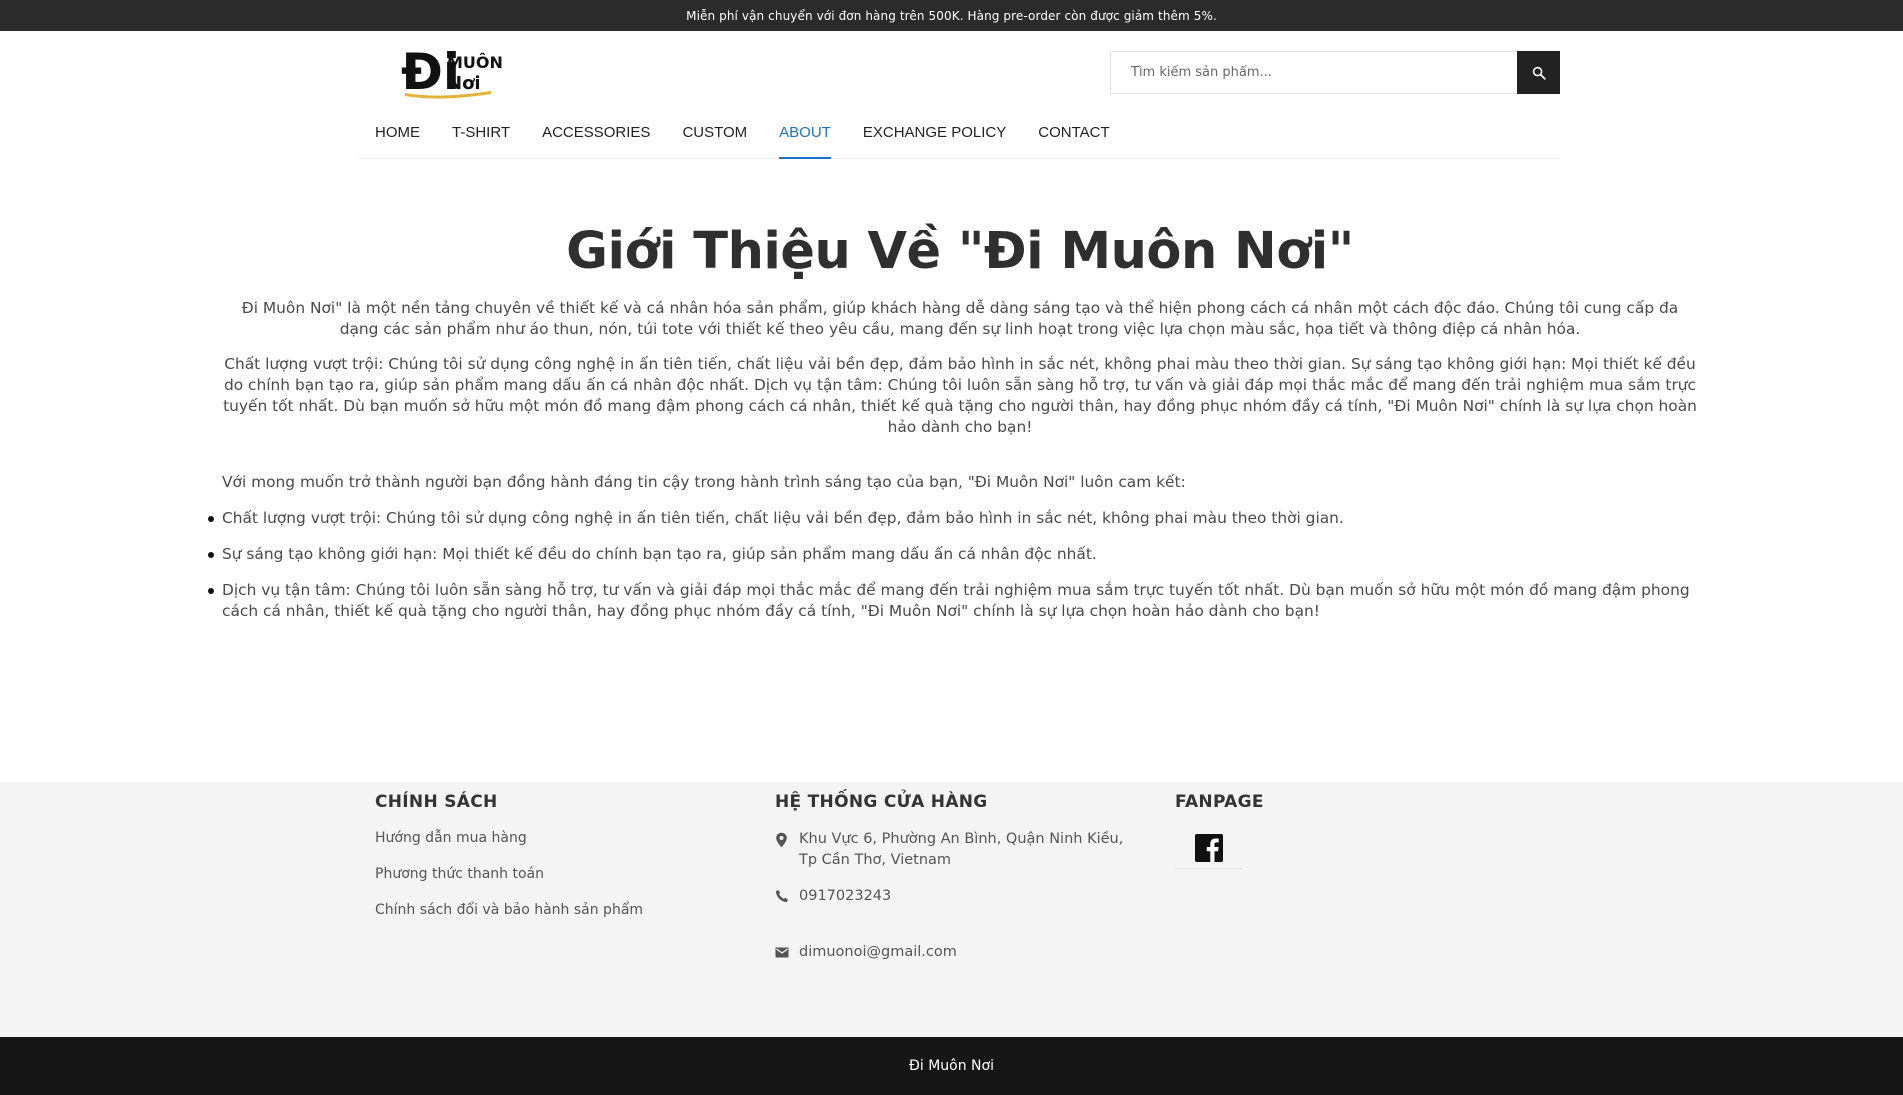 Image resolution: width=1903 pixels, height=1095 pixels. I want to click on copyright-bar: Đi Muôn Nơi, so click(951, 1066).